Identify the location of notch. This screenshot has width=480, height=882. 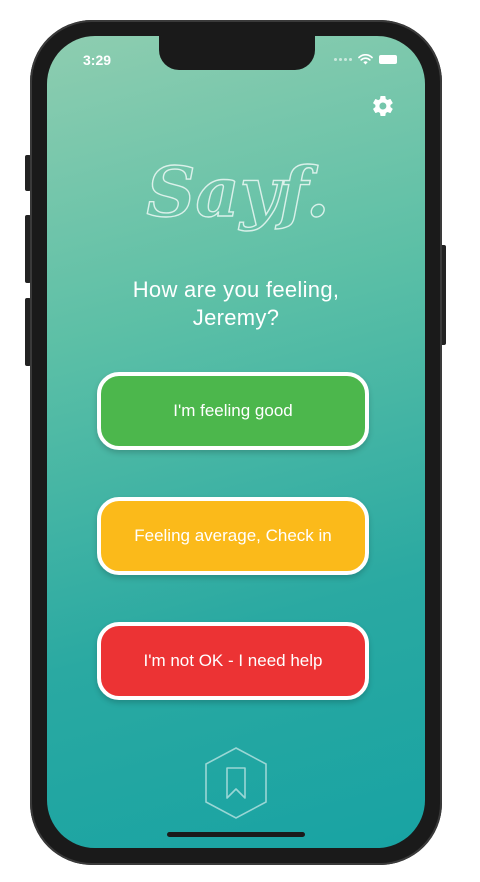
(237, 53).